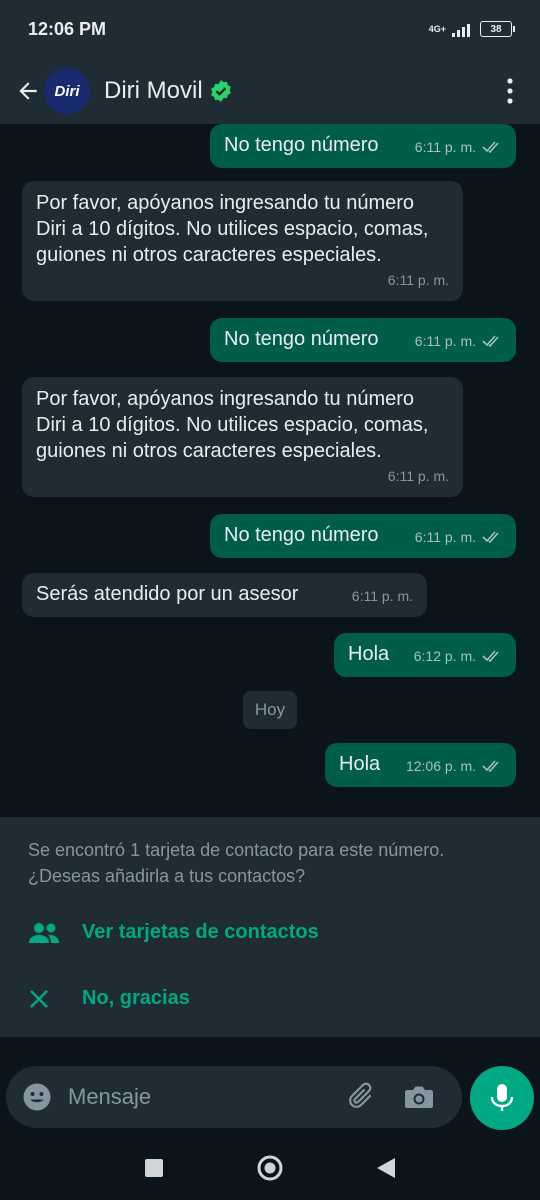  What do you see at coordinates (360, 1095) in the screenshot?
I see `paperclip-icon` at bounding box center [360, 1095].